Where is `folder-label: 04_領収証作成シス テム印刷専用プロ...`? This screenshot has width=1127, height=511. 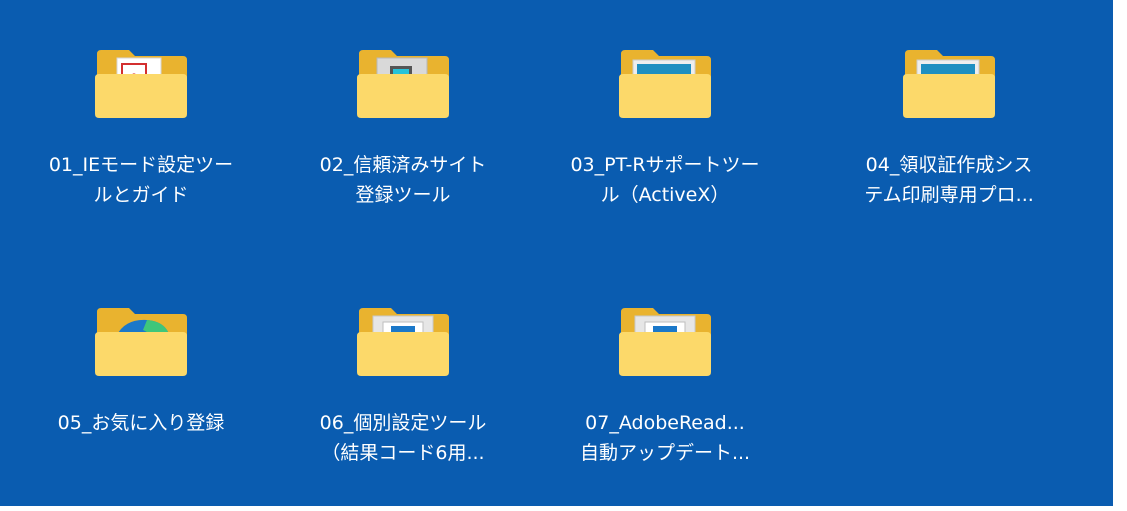
folder-label: 04_領収証作成シス テム印刷専用プロ... is located at coordinates (949, 180).